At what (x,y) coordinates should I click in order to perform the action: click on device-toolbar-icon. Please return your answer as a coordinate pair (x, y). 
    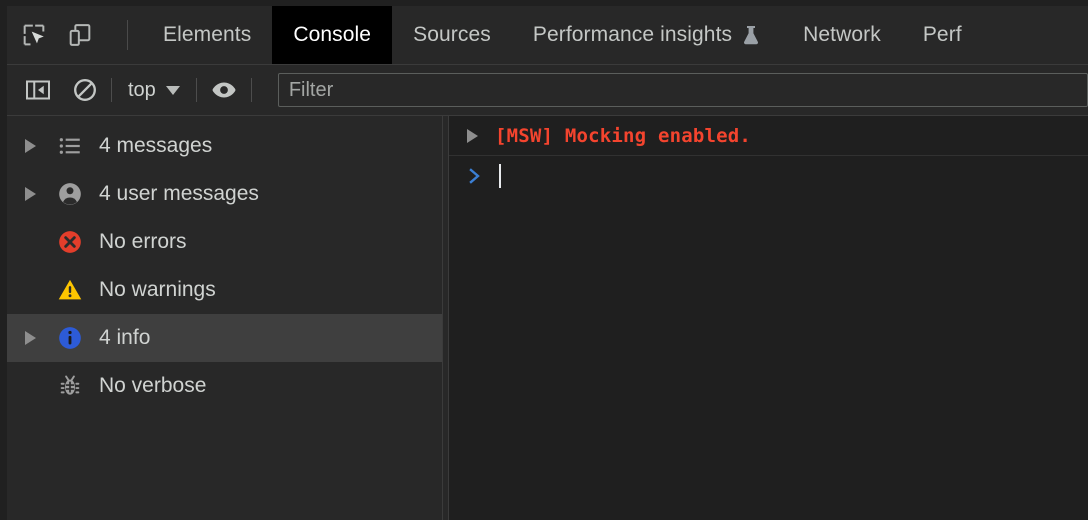
    Looking at the image, I should click on (80, 35).